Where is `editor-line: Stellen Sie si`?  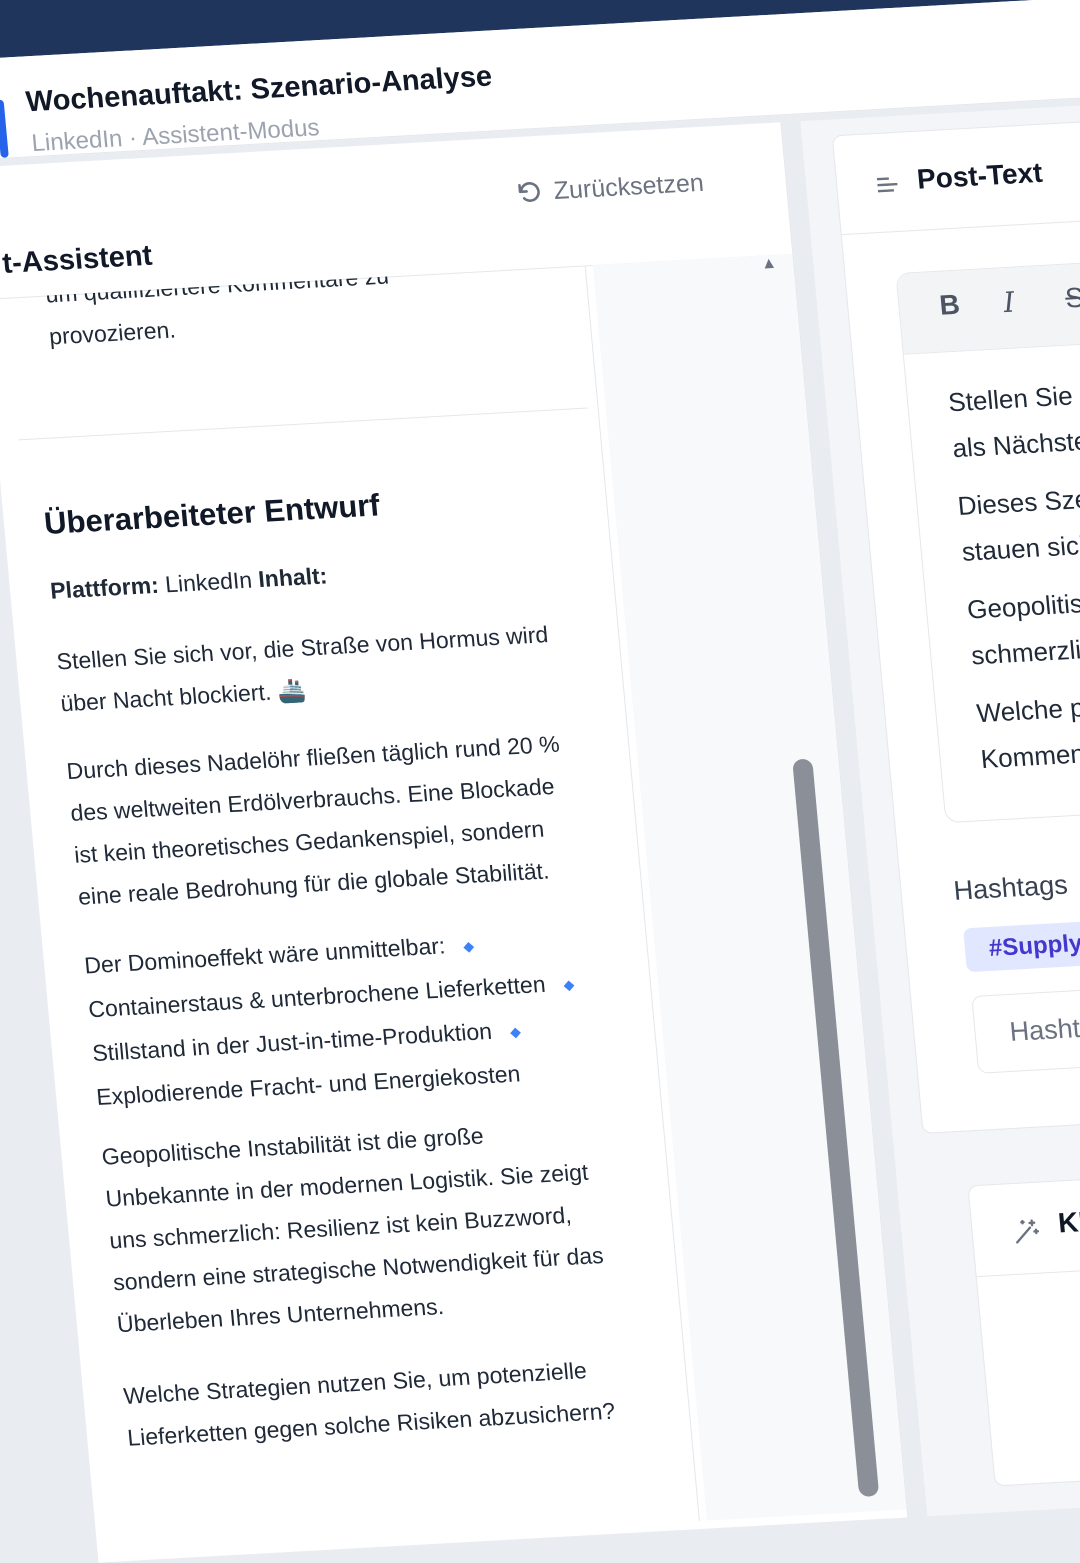 editor-line: Stellen Sie si is located at coordinates (1013, 398).